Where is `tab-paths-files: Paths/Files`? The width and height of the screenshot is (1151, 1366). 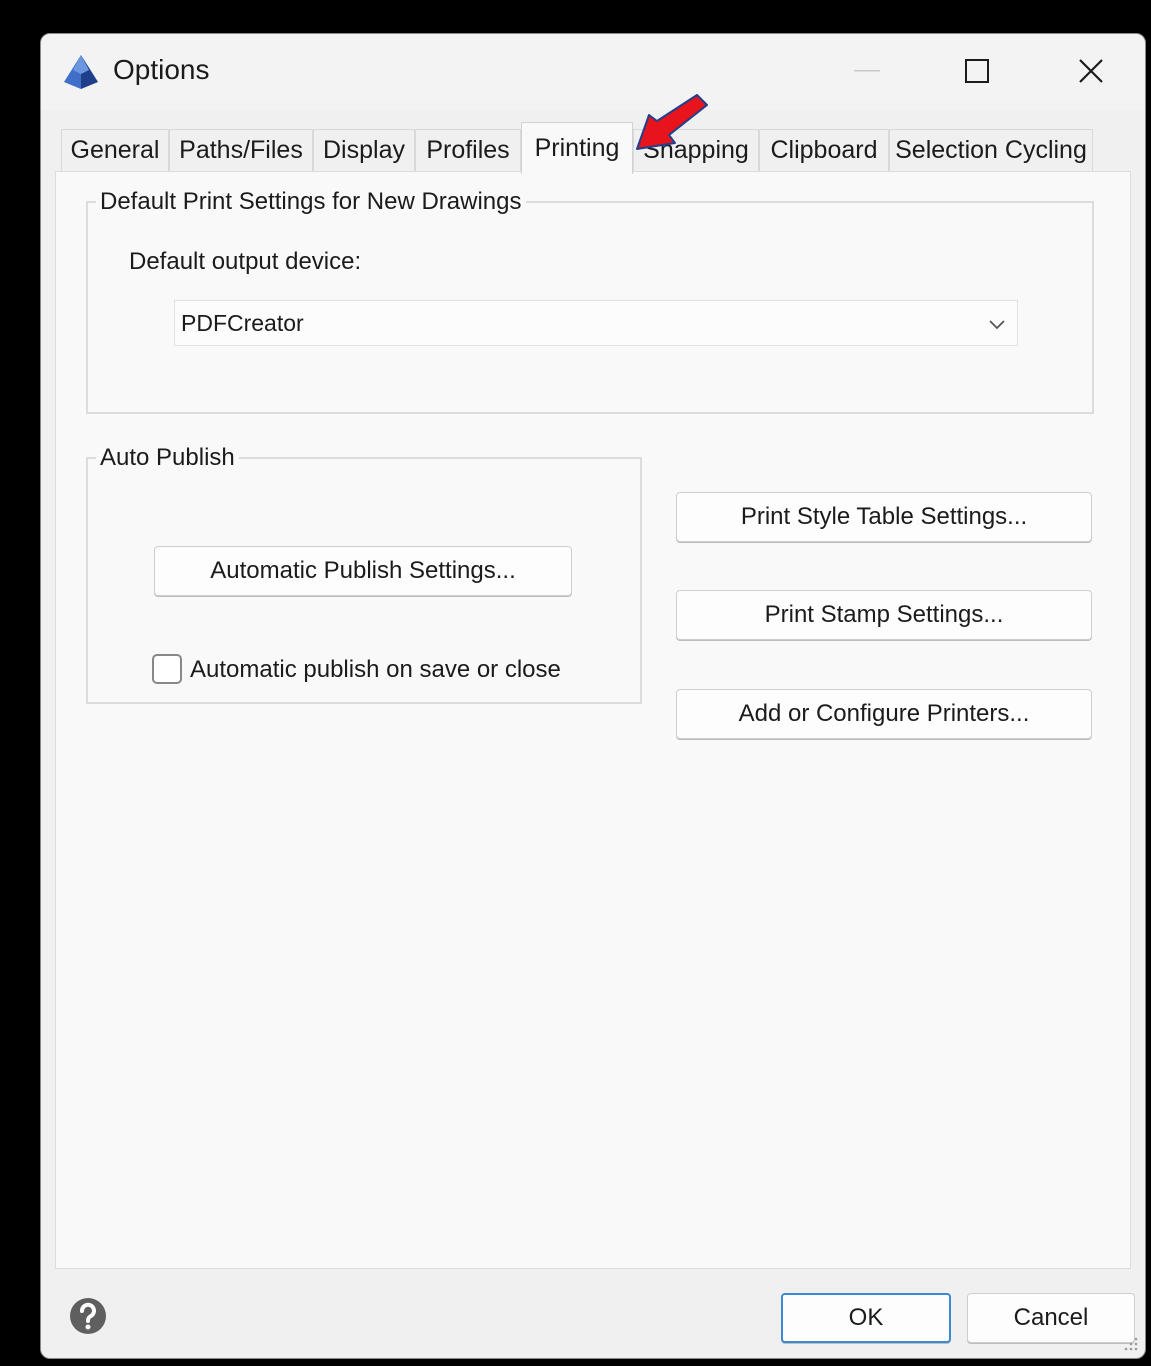 tab-paths-files: Paths/Files is located at coordinates (241, 150).